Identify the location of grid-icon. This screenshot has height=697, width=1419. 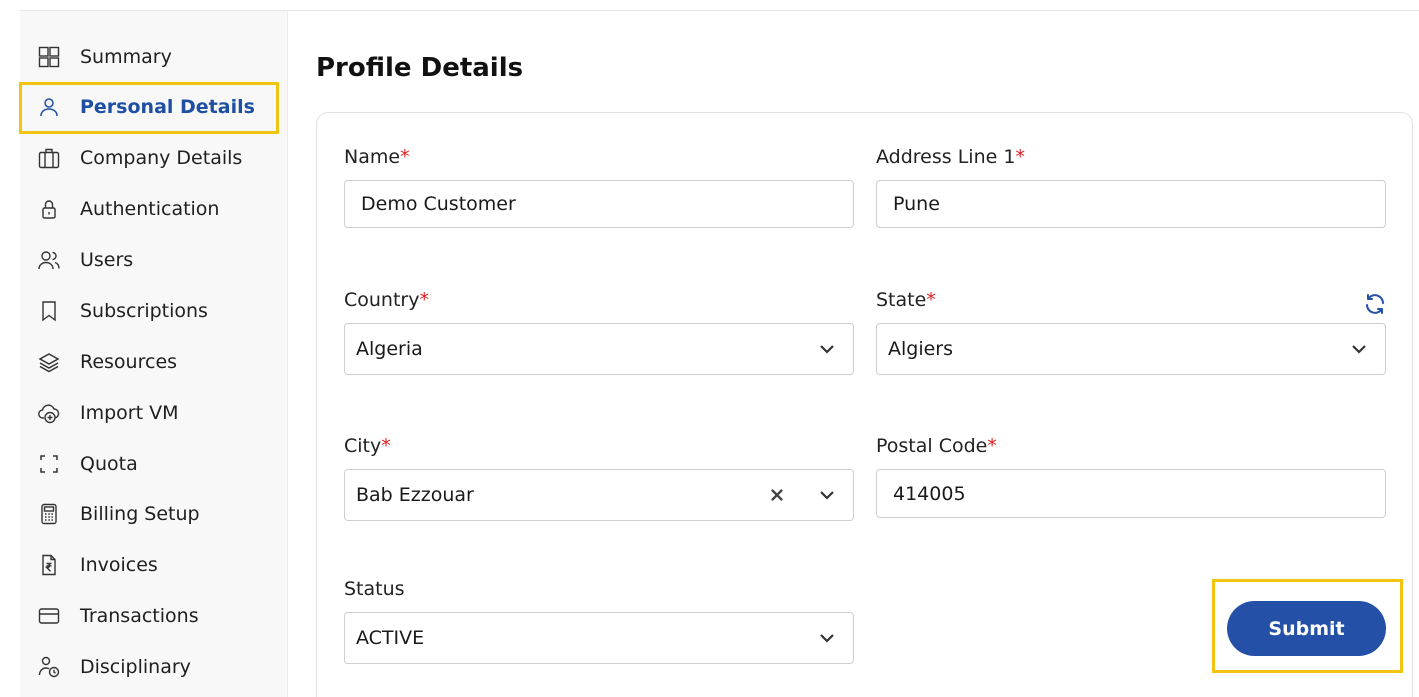
(49, 57).